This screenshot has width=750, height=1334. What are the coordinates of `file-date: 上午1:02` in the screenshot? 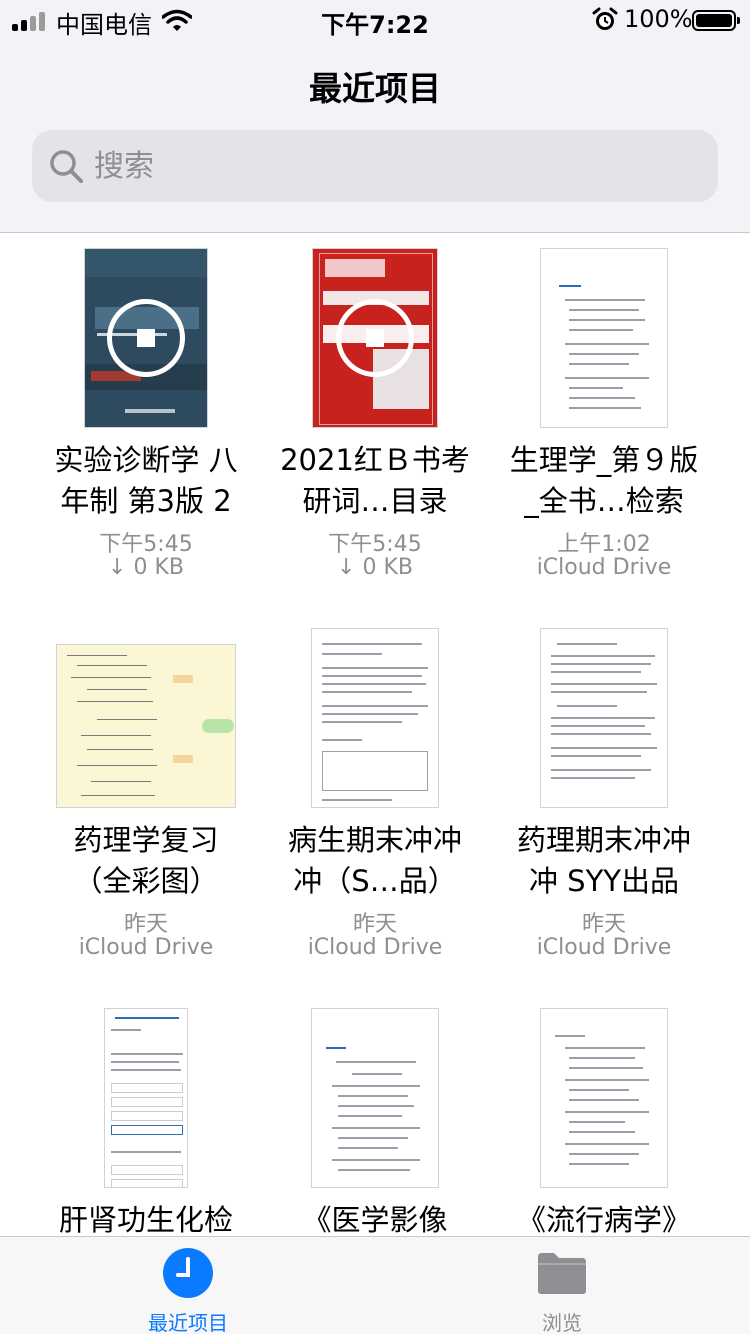 It's located at (604, 544).